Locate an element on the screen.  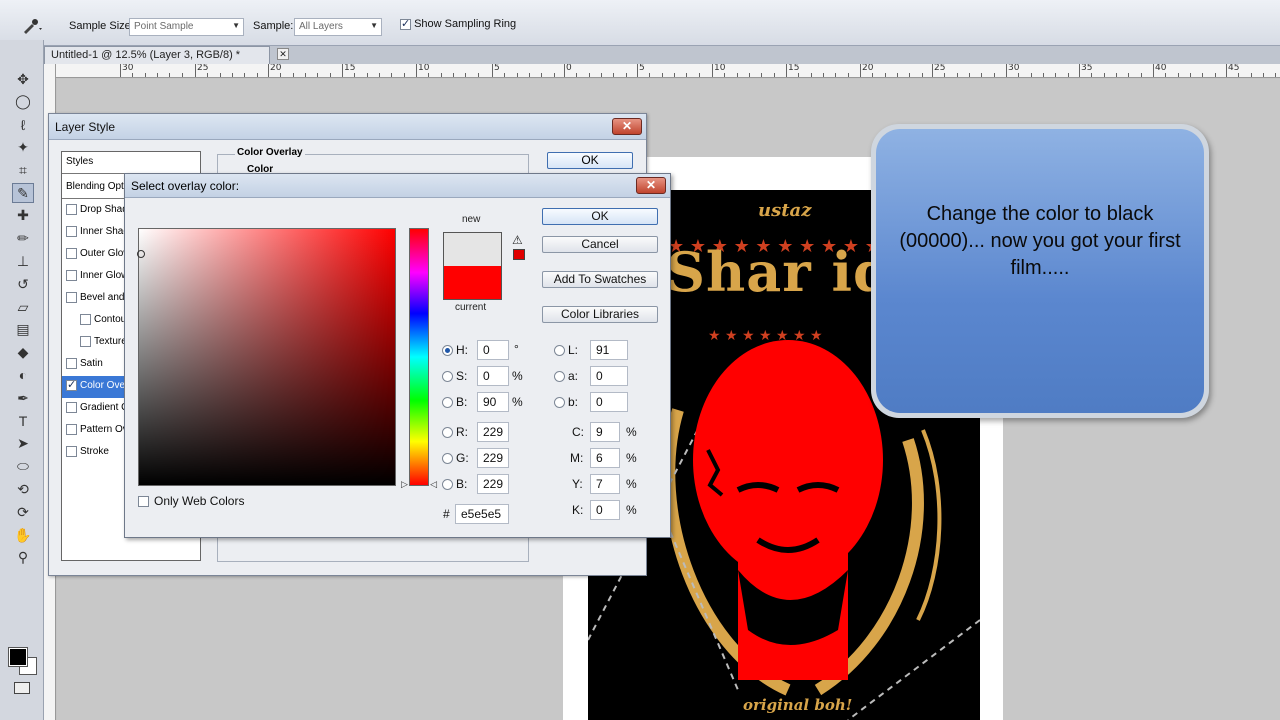
black-label: K: is located at coordinates (578, 510).